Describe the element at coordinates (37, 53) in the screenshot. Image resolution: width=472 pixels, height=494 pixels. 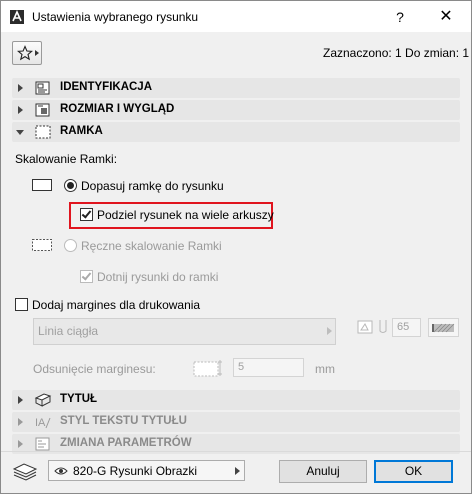
I see `favorites-arrow-icon` at that location.